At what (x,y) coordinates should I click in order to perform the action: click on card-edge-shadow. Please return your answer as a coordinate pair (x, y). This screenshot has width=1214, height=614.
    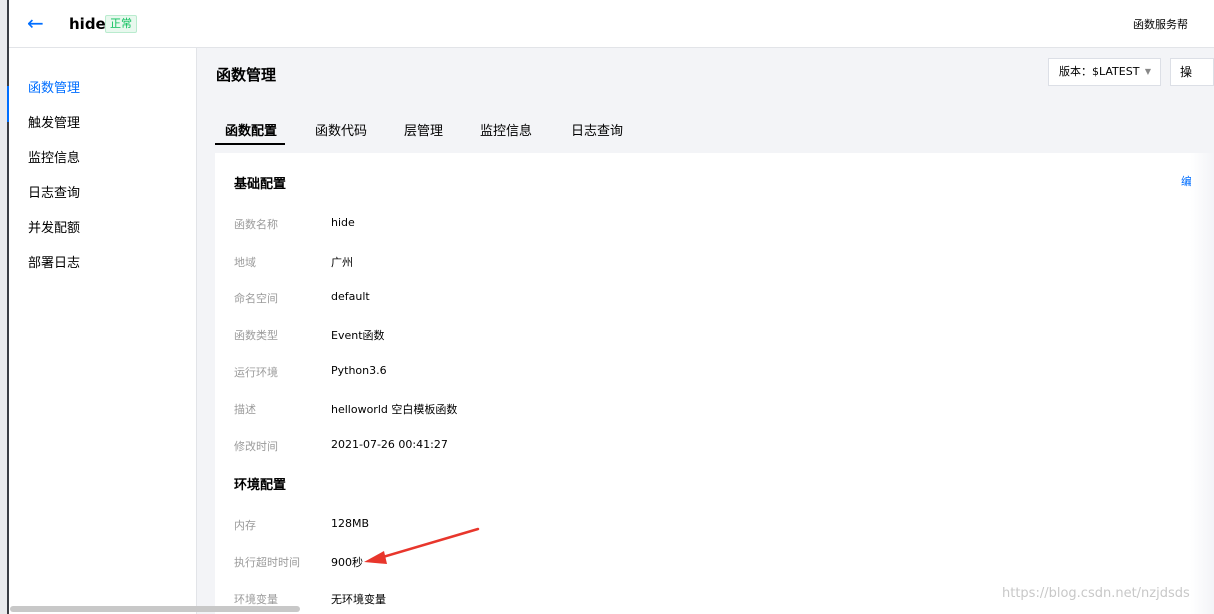
    Looking at the image, I should click on (1202, 383).